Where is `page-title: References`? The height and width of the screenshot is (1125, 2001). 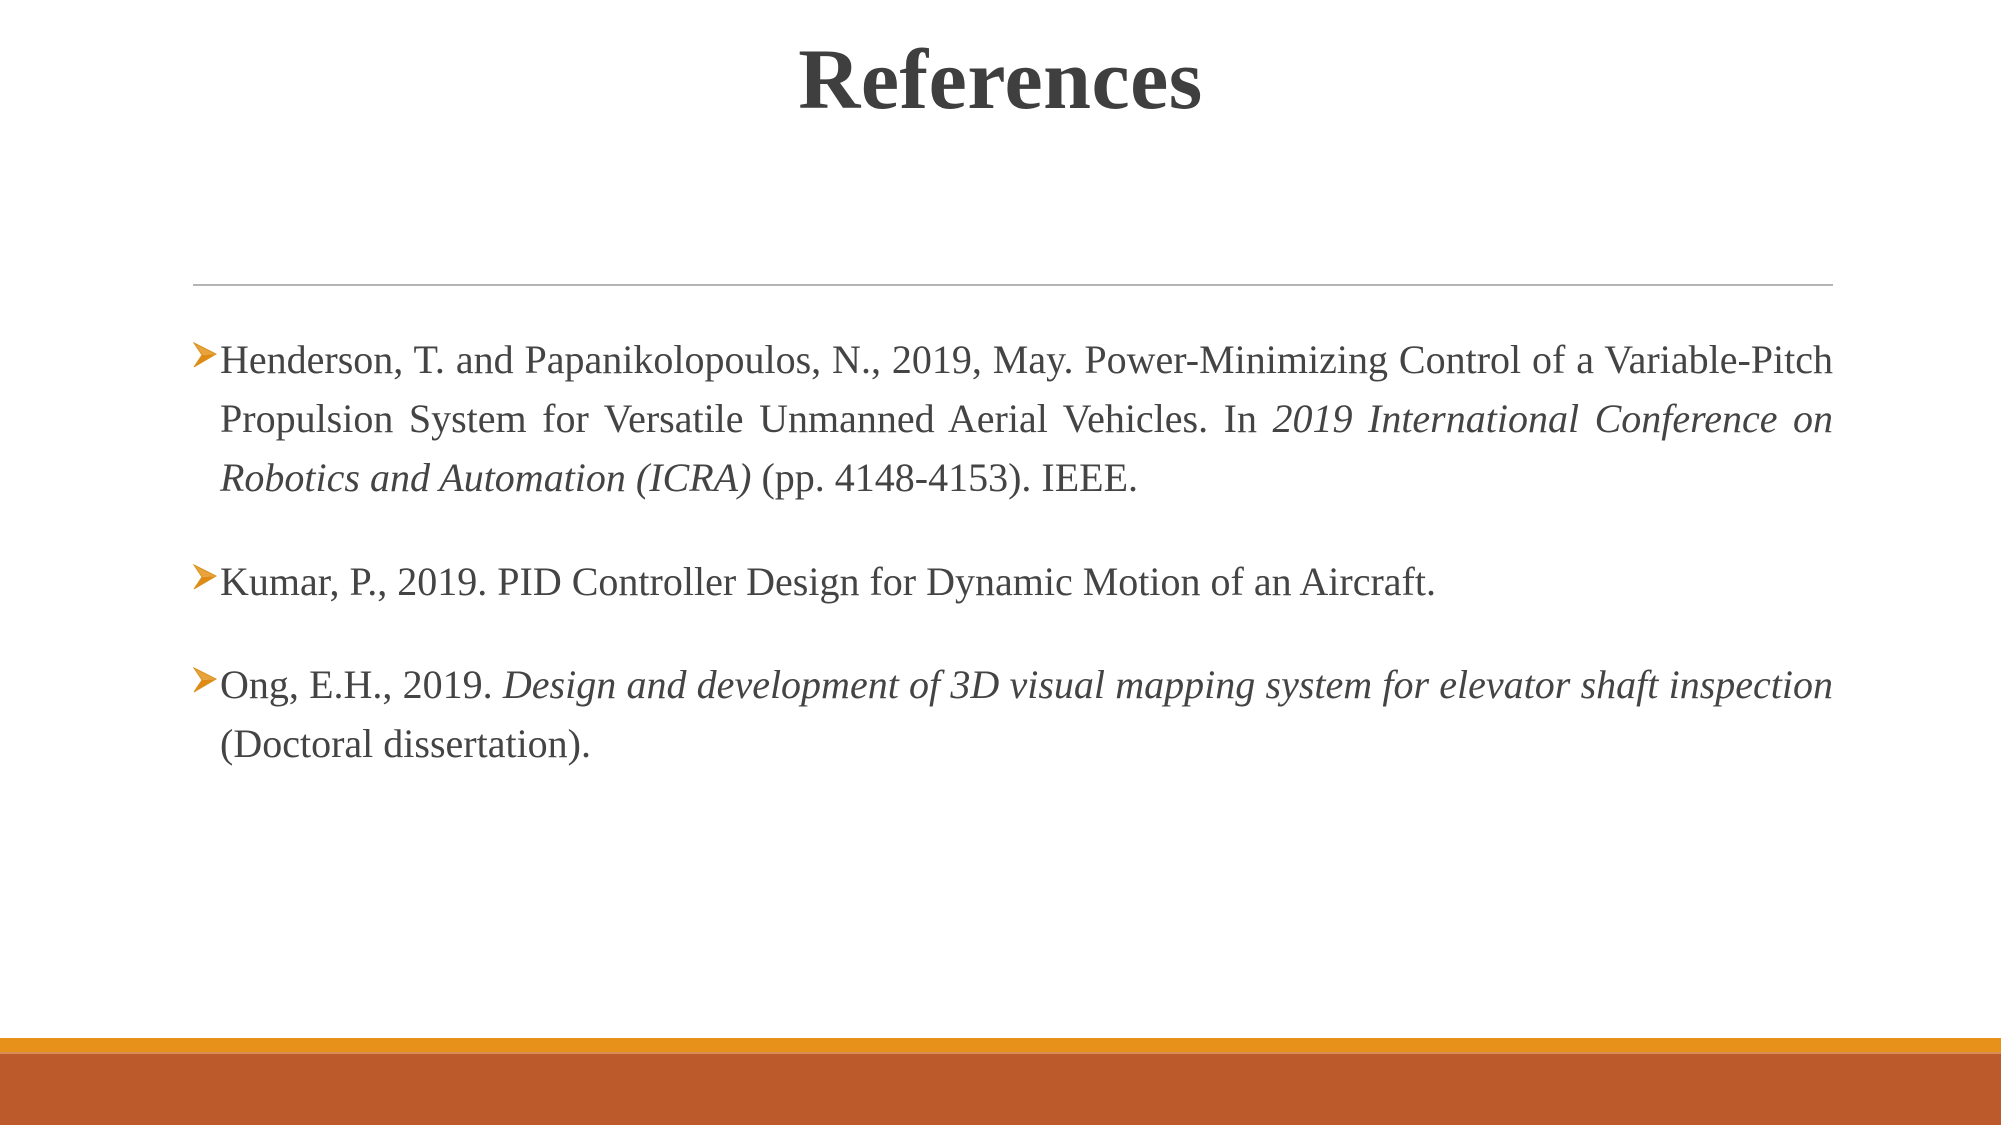
page-title: References is located at coordinates (1000, 79).